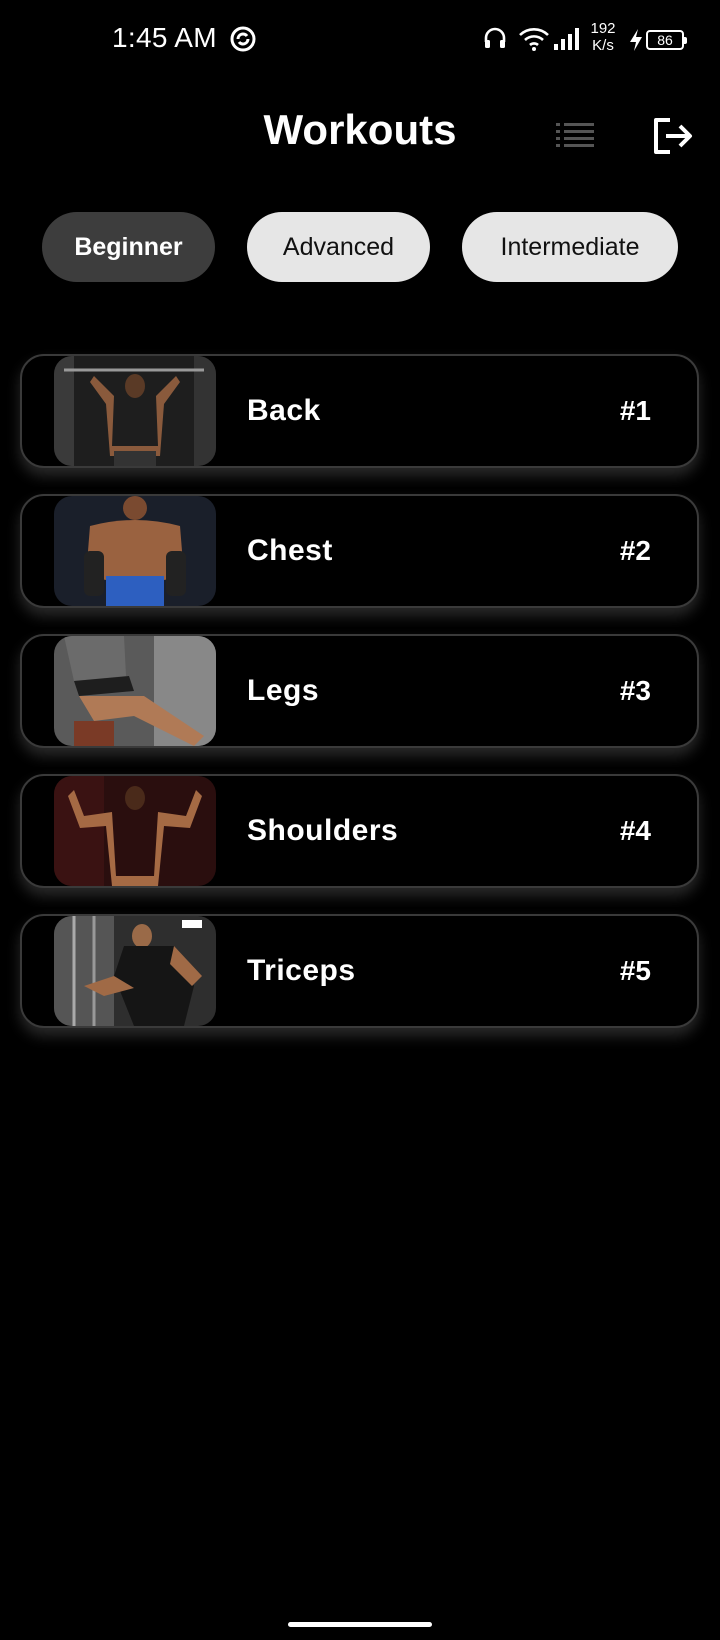 The height and width of the screenshot is (1640, 720). What do you see at coordinates (570, 247) in the screenshot?
I see `filter-intermediate: Intermediate` at bounding box center [570, 247].